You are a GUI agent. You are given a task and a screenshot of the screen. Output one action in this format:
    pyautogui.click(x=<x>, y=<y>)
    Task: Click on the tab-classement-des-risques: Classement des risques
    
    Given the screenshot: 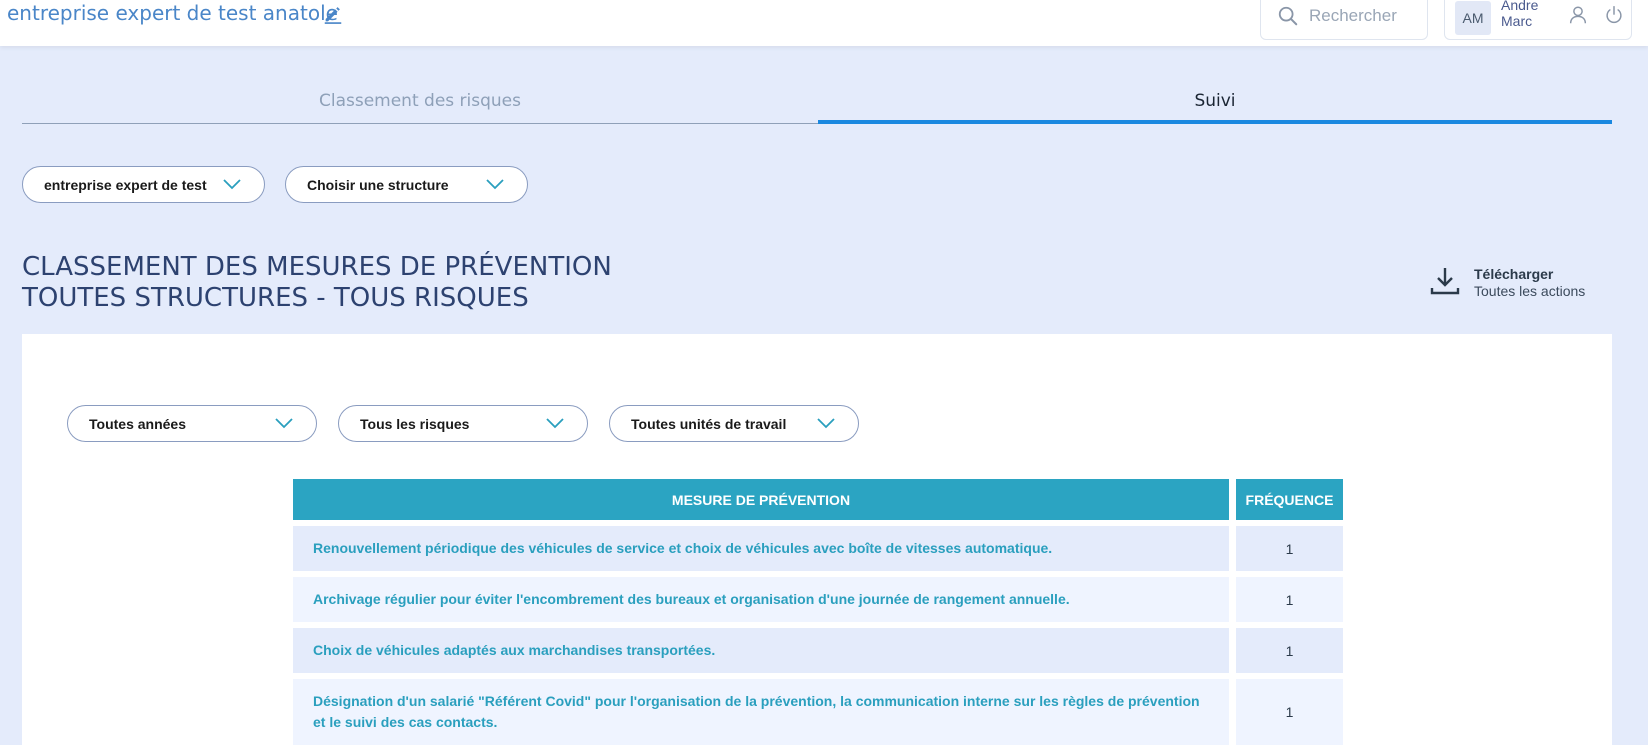 What is the action you would take?
    pyautogui.click(x=420, y=105)
    